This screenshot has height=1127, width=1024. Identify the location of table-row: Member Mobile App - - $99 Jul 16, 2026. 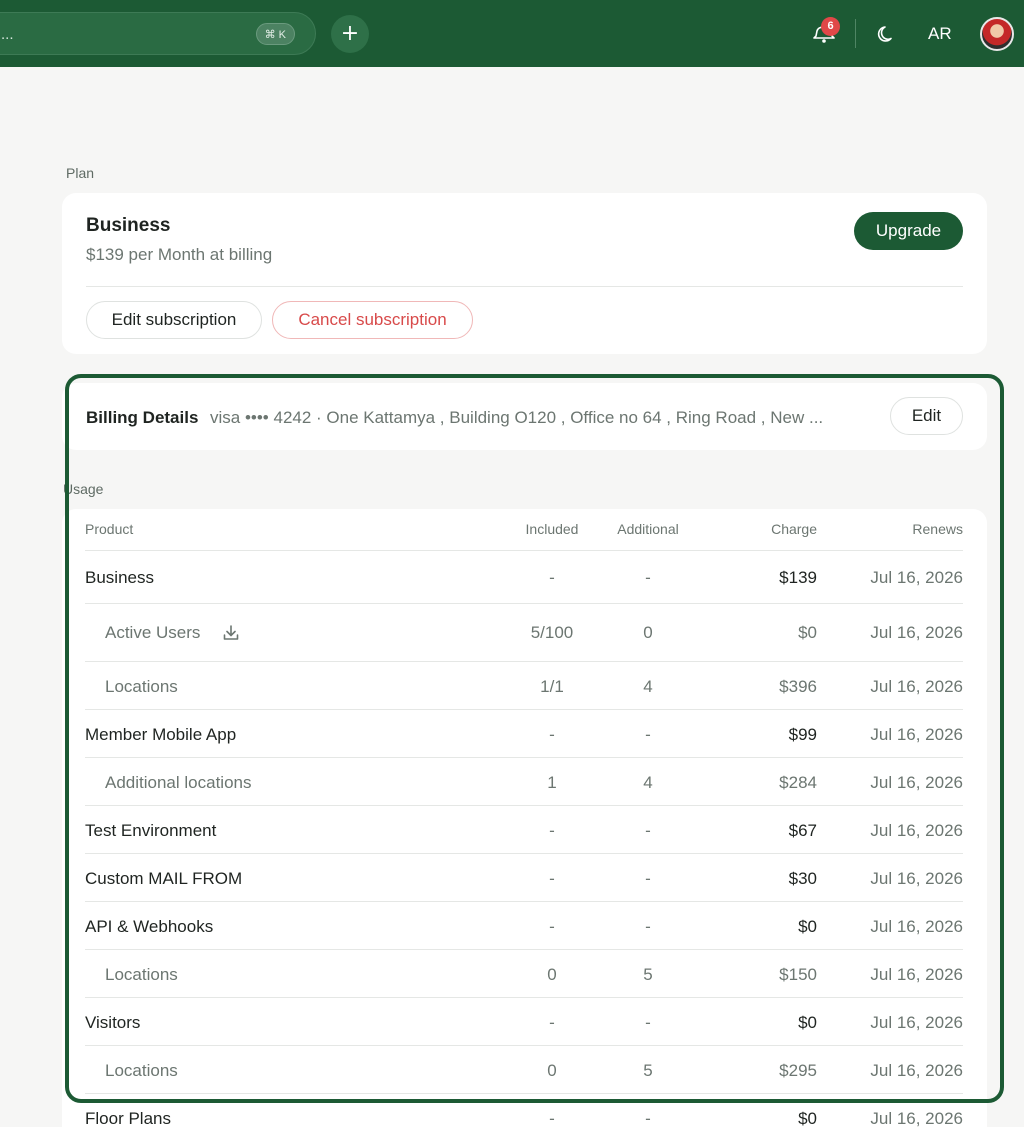
(524, 734).